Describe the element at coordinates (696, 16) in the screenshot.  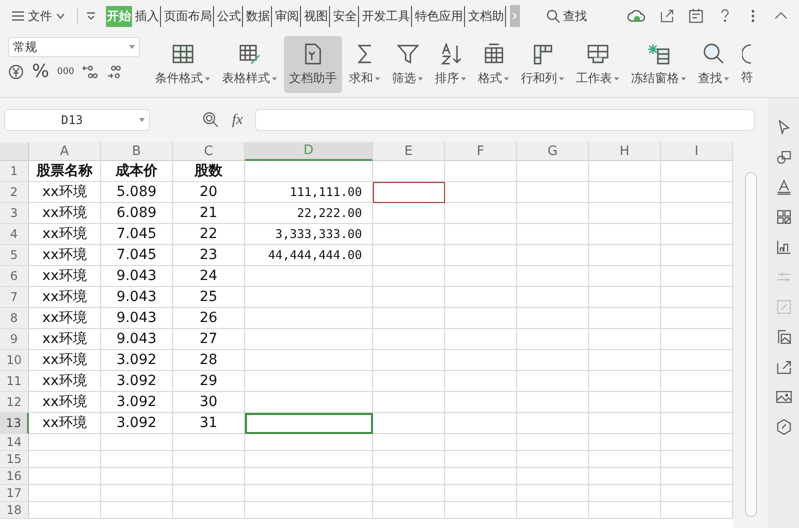
I see `template-icon` at that location.